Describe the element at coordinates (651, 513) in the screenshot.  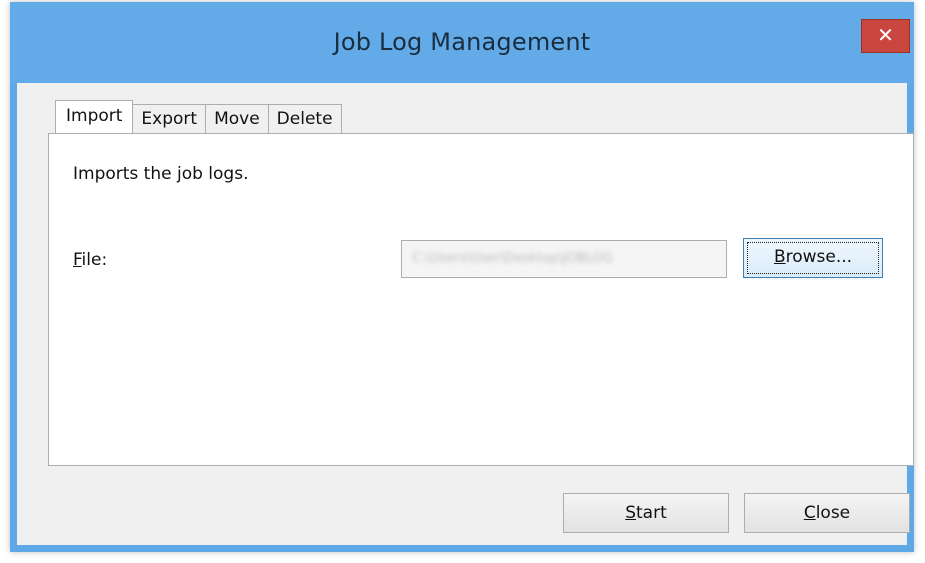
I see `start-label: tart` at that location.